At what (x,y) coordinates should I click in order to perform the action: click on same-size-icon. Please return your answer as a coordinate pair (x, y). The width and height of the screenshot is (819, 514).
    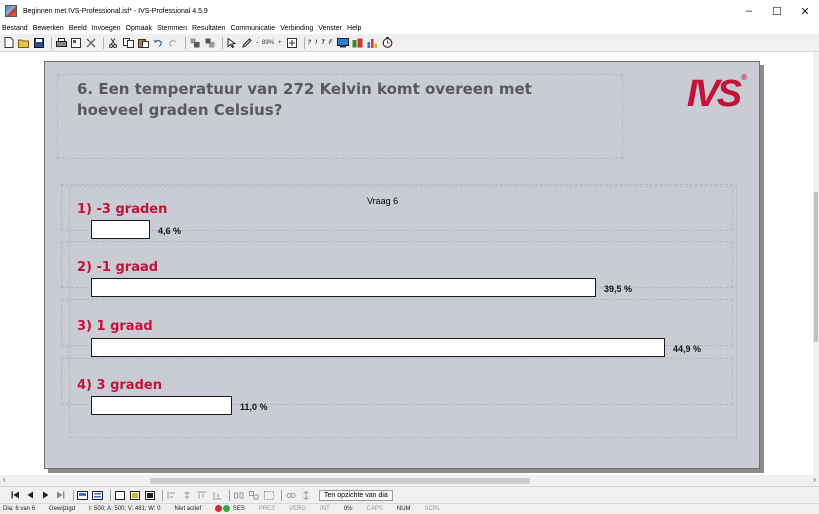
    Looking at the image, I should click on (253, 495).